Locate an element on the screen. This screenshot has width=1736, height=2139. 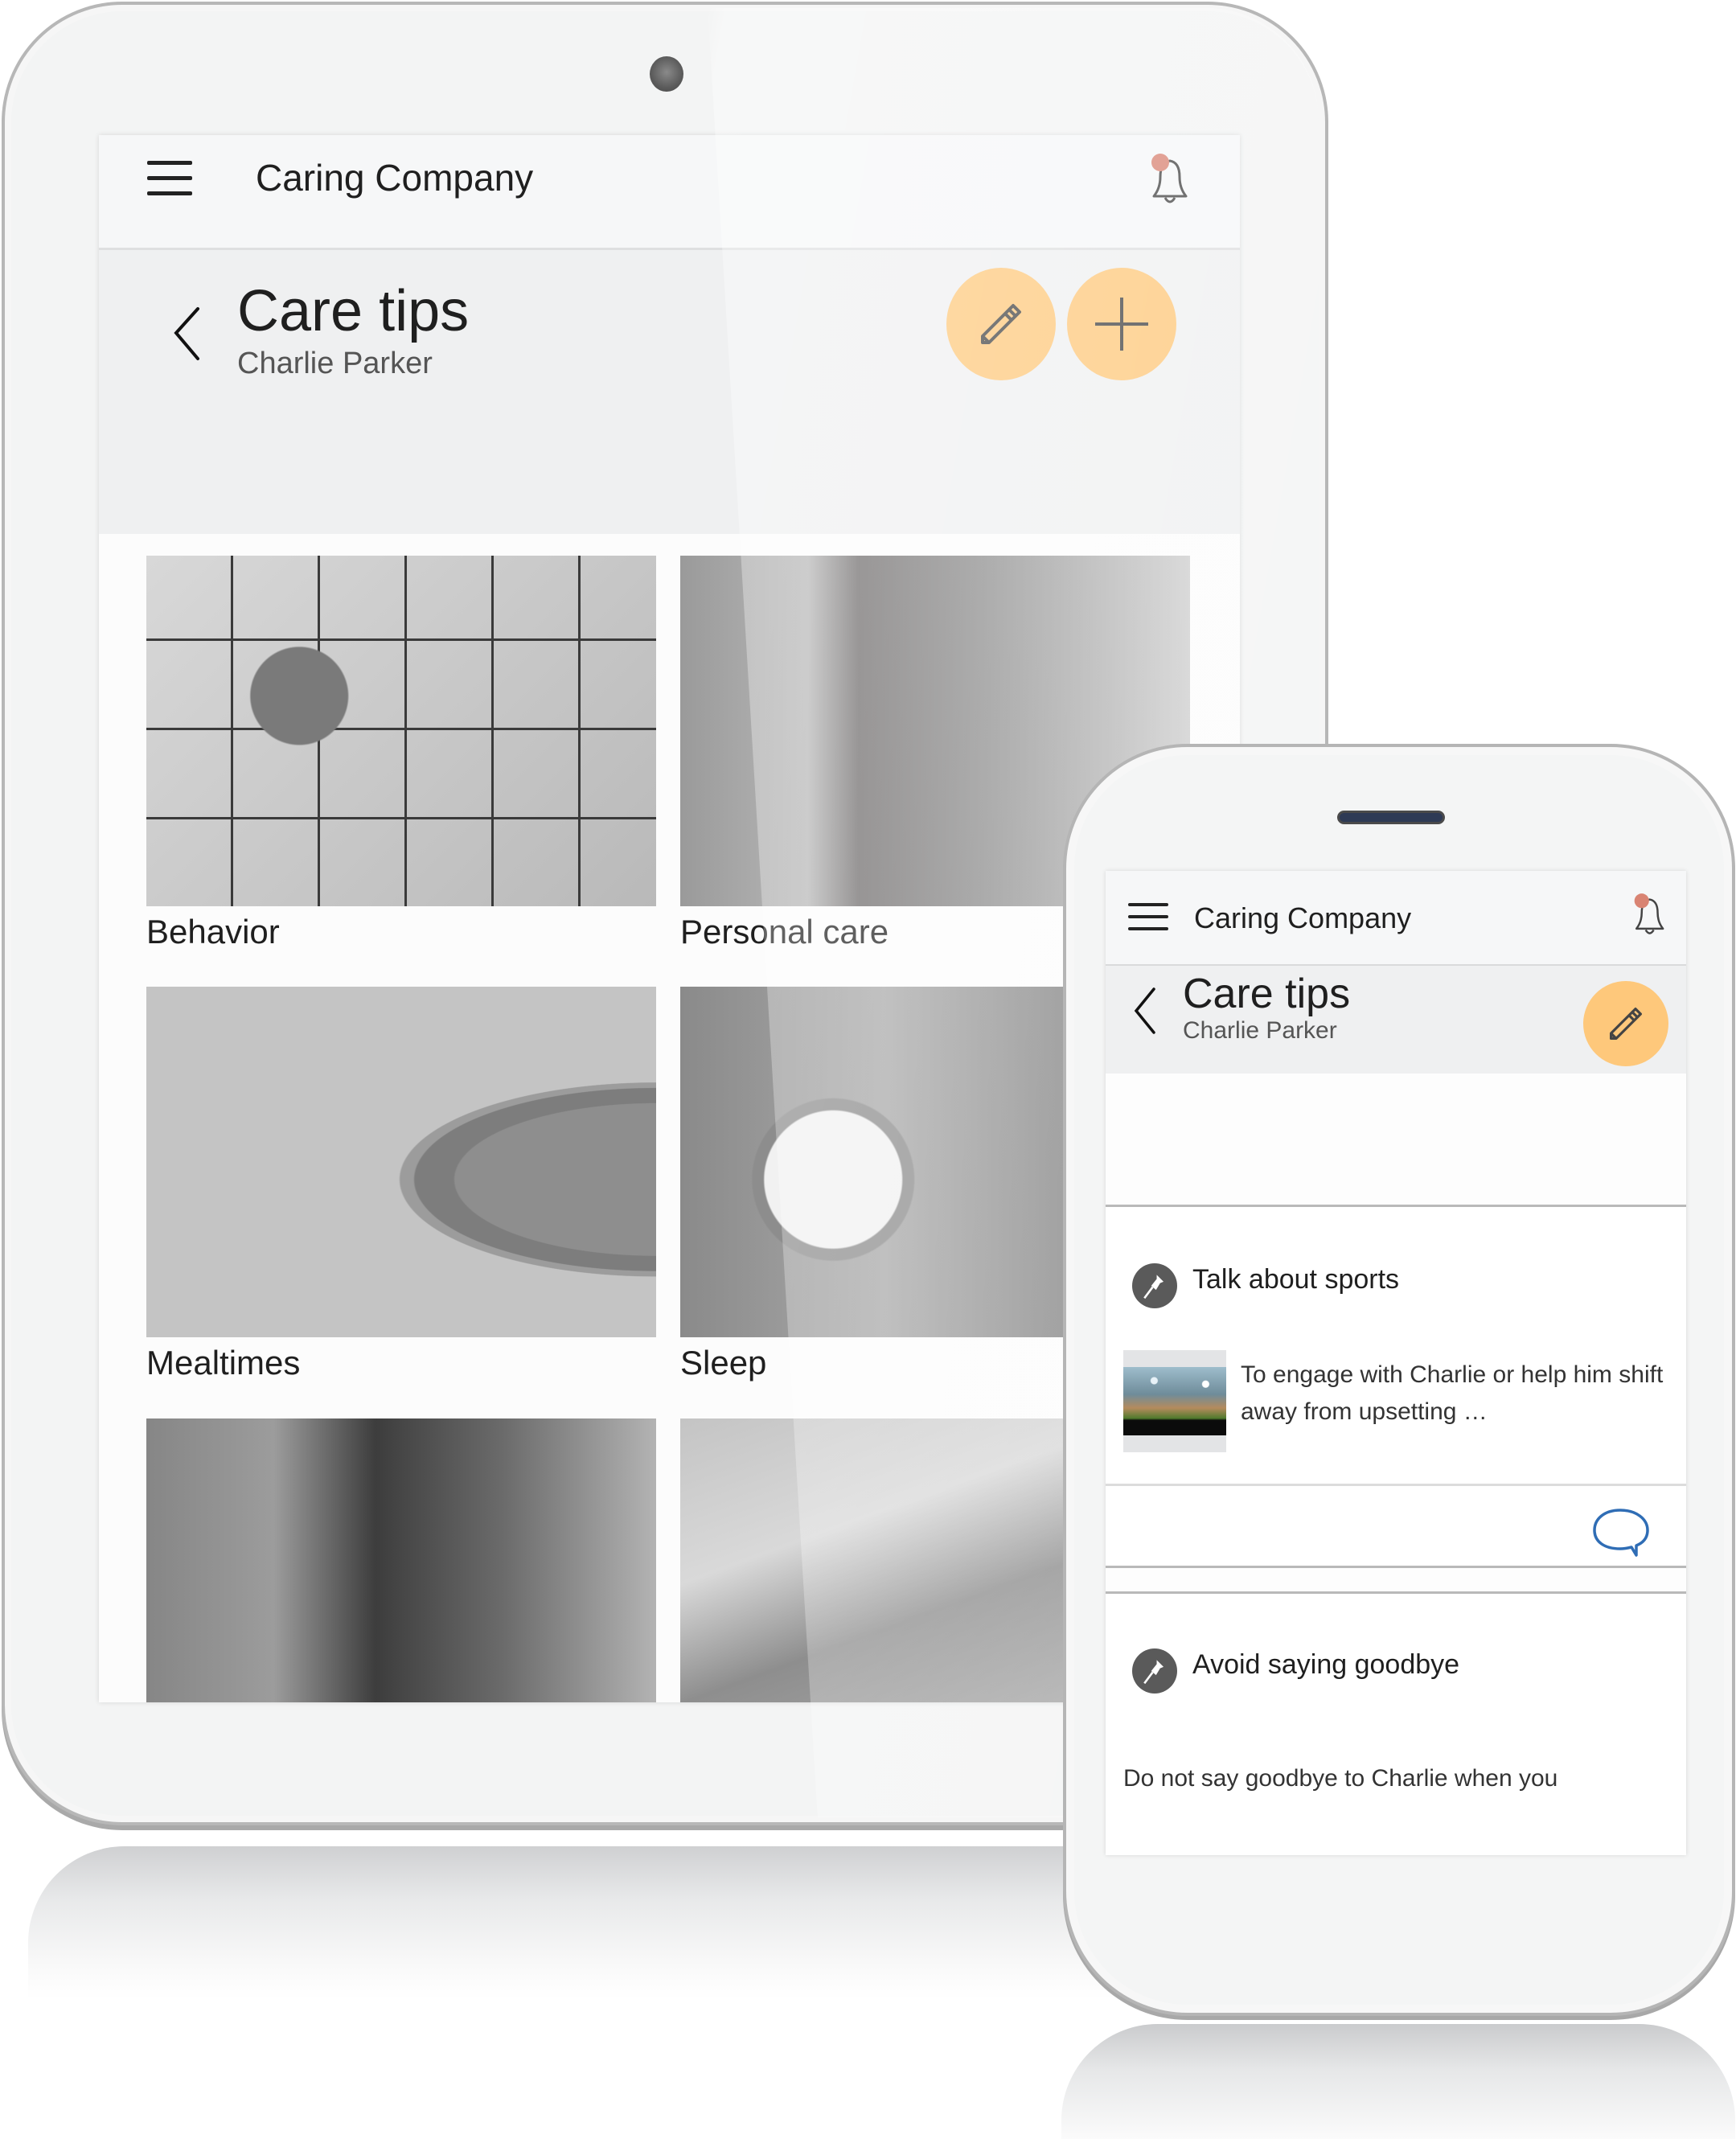
category-label: Sleep is located at coordinates (723, 1363).